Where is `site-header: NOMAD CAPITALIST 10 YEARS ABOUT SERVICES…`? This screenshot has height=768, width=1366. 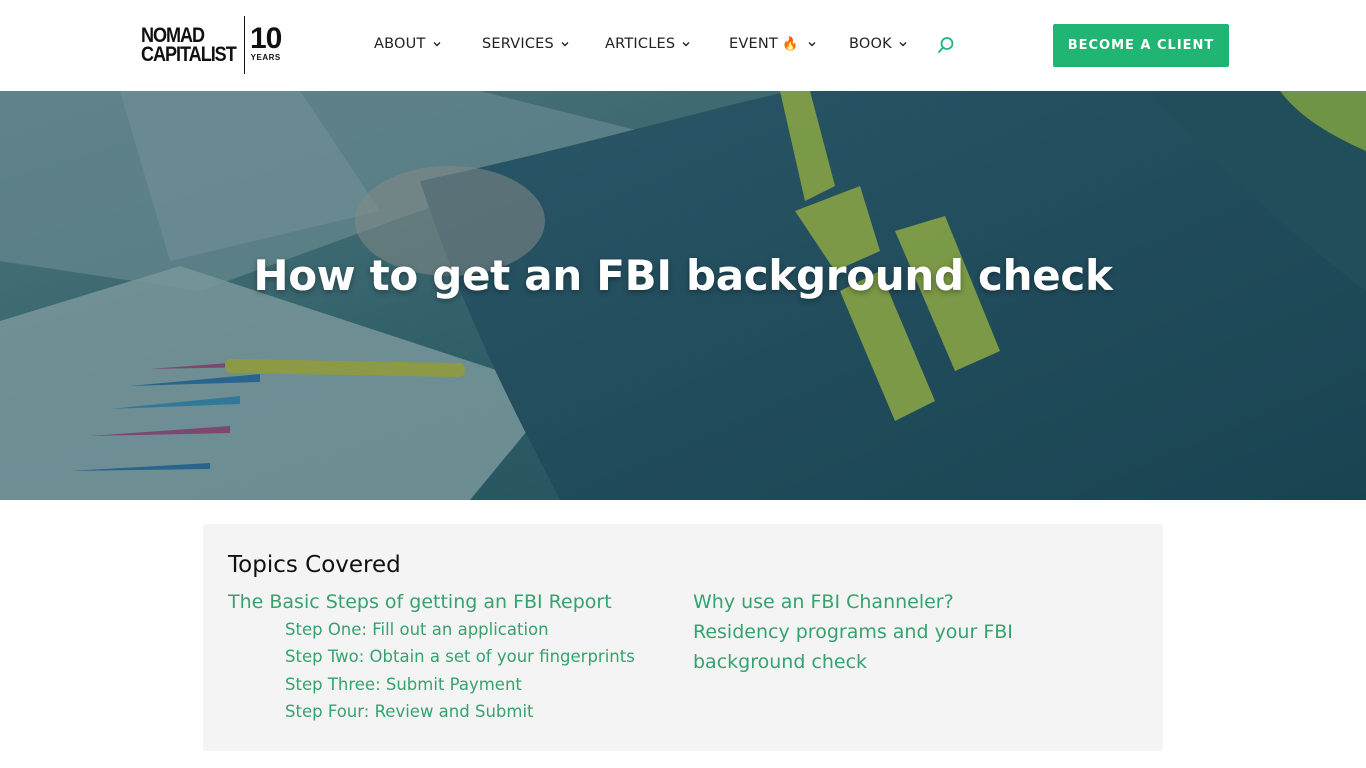 site-header: NOMAD CAPITALIST 10 YEARS ABOUT SERVICES… is located at coordinates (683, 45).